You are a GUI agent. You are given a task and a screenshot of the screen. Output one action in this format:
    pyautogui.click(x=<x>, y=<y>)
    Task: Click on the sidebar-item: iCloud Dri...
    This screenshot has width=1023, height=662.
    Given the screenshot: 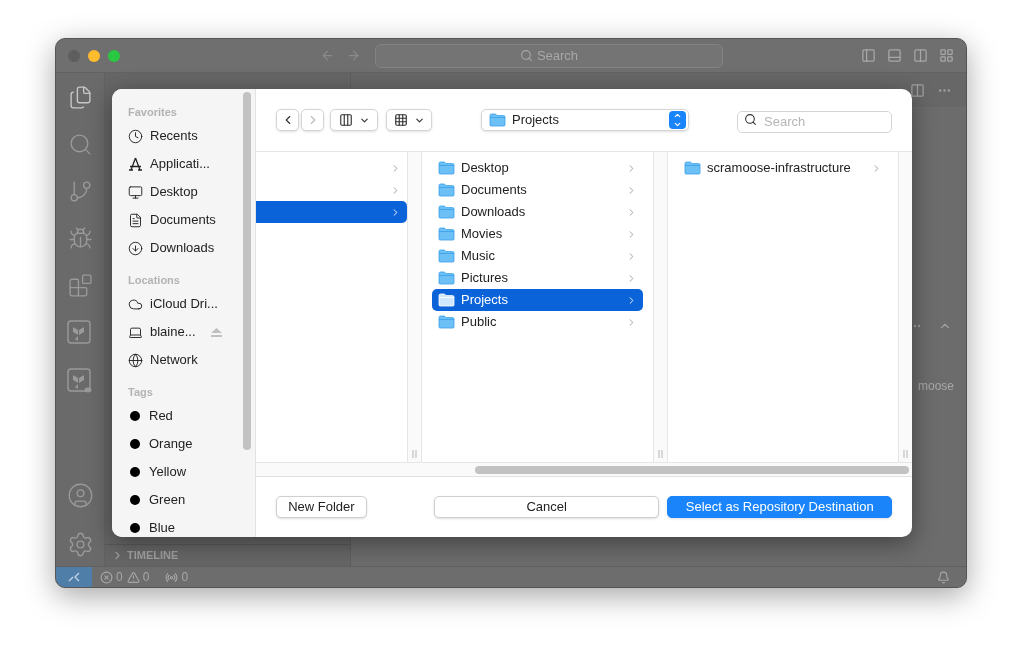 What is the action you would take?
    pyautogui.click(x=184, y=304)
    